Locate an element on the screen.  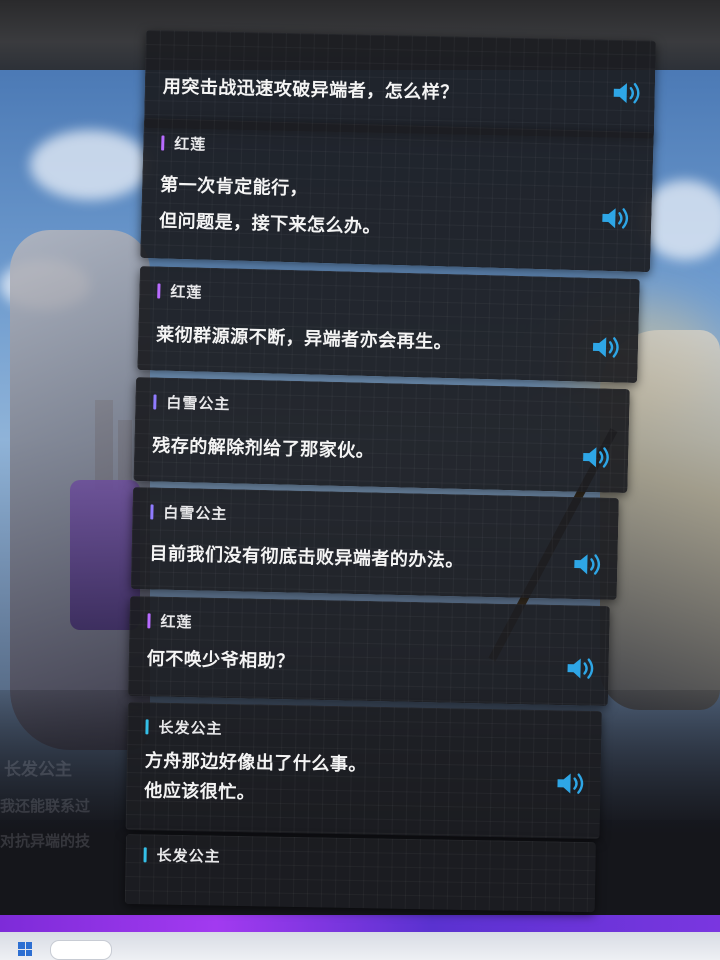
dialog-entry: 红莲 莱彻群源源不断，异端者亦会再生。 is located at coordinates (388, 325).